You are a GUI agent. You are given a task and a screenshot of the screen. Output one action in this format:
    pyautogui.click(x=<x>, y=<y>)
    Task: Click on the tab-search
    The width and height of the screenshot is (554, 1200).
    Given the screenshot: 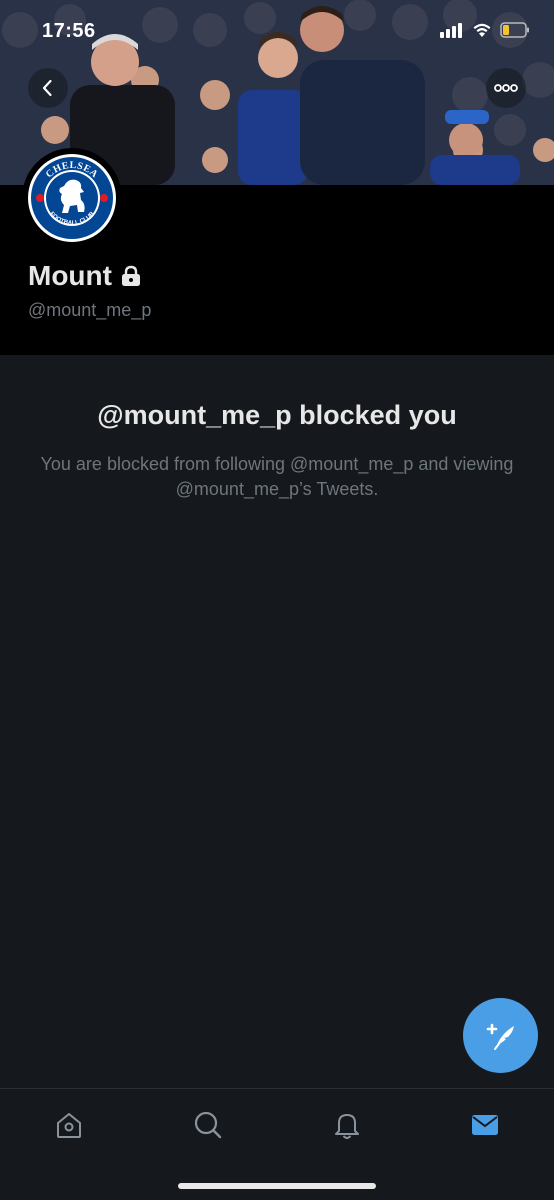 What is the action you would take?
    pyautogui.click(x=208, y=1125)
    